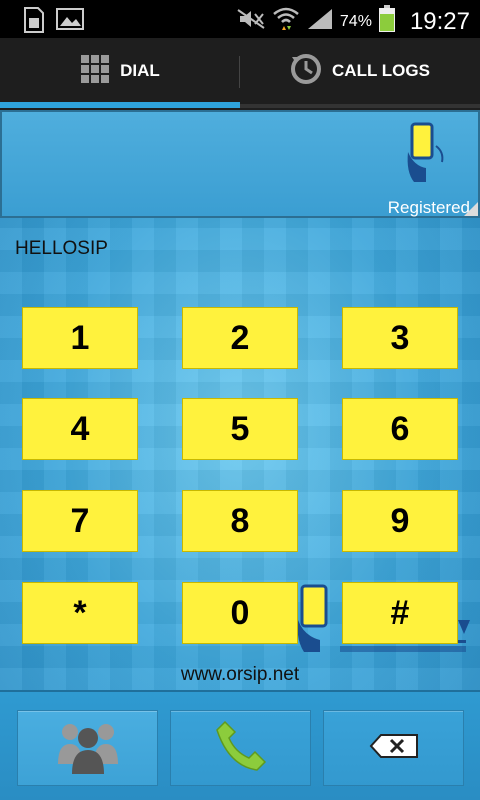  I want to click on contacts-icon, so click(88, 748).